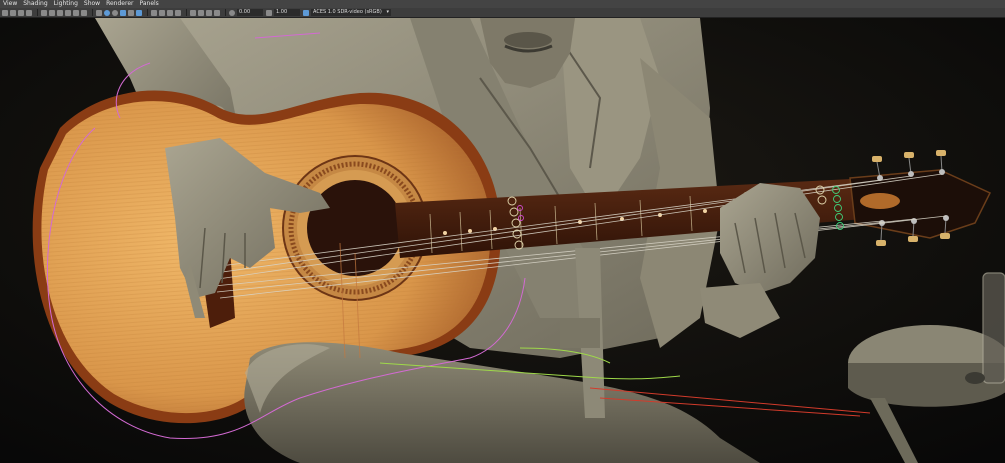 The height and width of the screenshot is (463, 1005). I want to click on gamma-icon, so click(269, 12).